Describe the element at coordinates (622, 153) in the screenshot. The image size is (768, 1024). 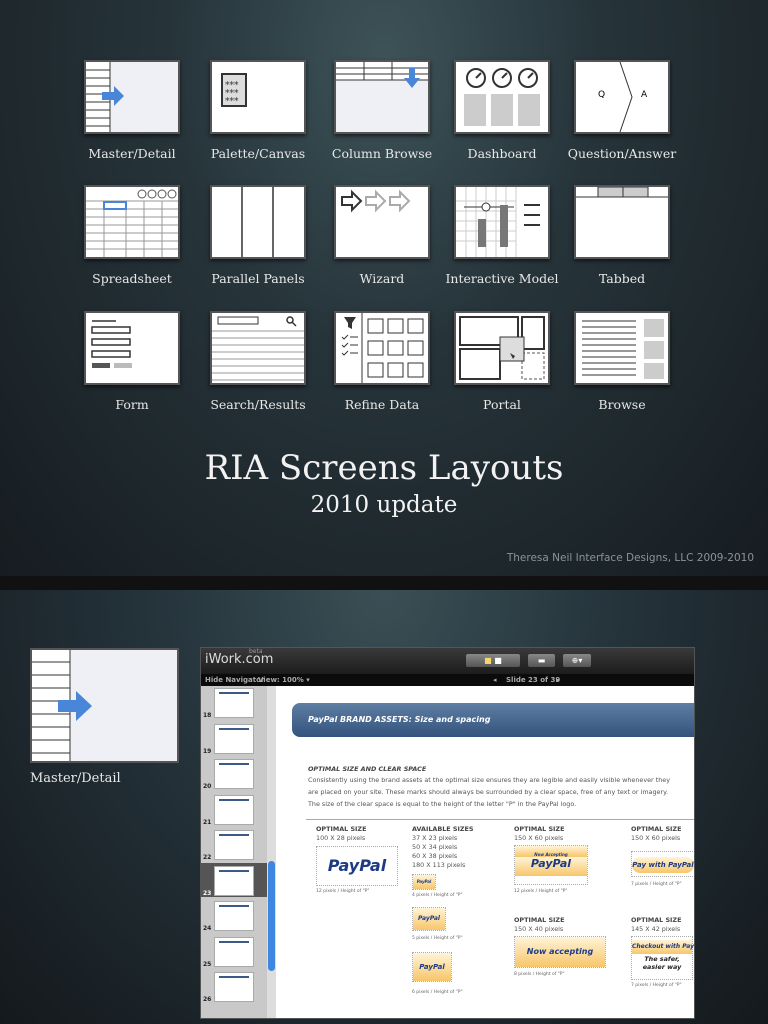
I see `layout-label: Question/Answer` at that location.